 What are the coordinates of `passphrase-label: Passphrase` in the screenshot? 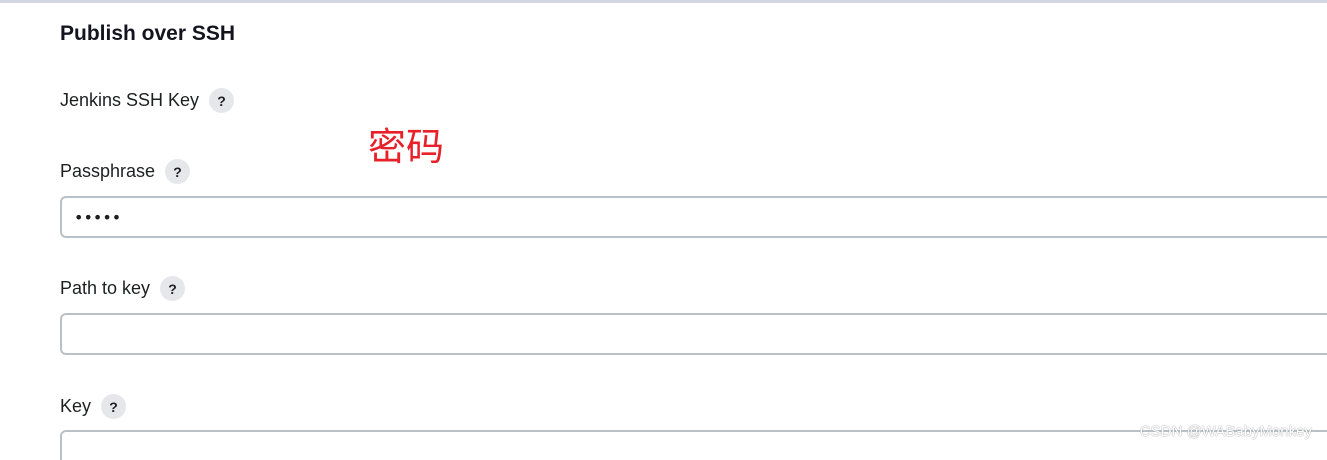 It's located at (108, 171).